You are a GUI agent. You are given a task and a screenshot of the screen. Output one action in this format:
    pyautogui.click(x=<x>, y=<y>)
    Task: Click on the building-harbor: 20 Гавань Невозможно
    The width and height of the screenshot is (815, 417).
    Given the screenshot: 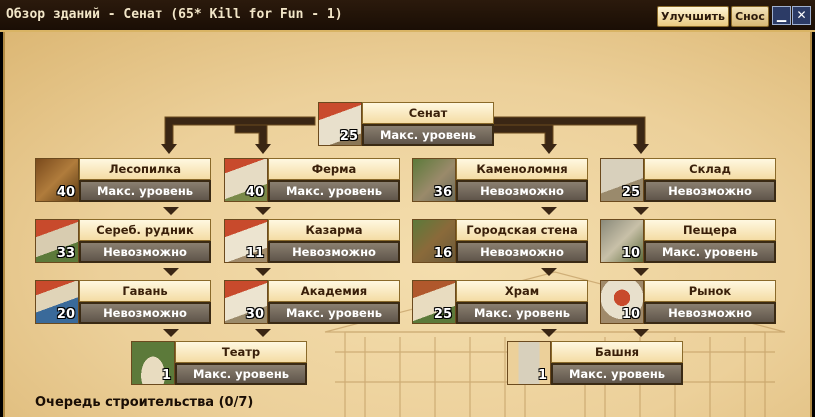 What is the action you would take?
    pyautogui.click(x=123, y=302)
    